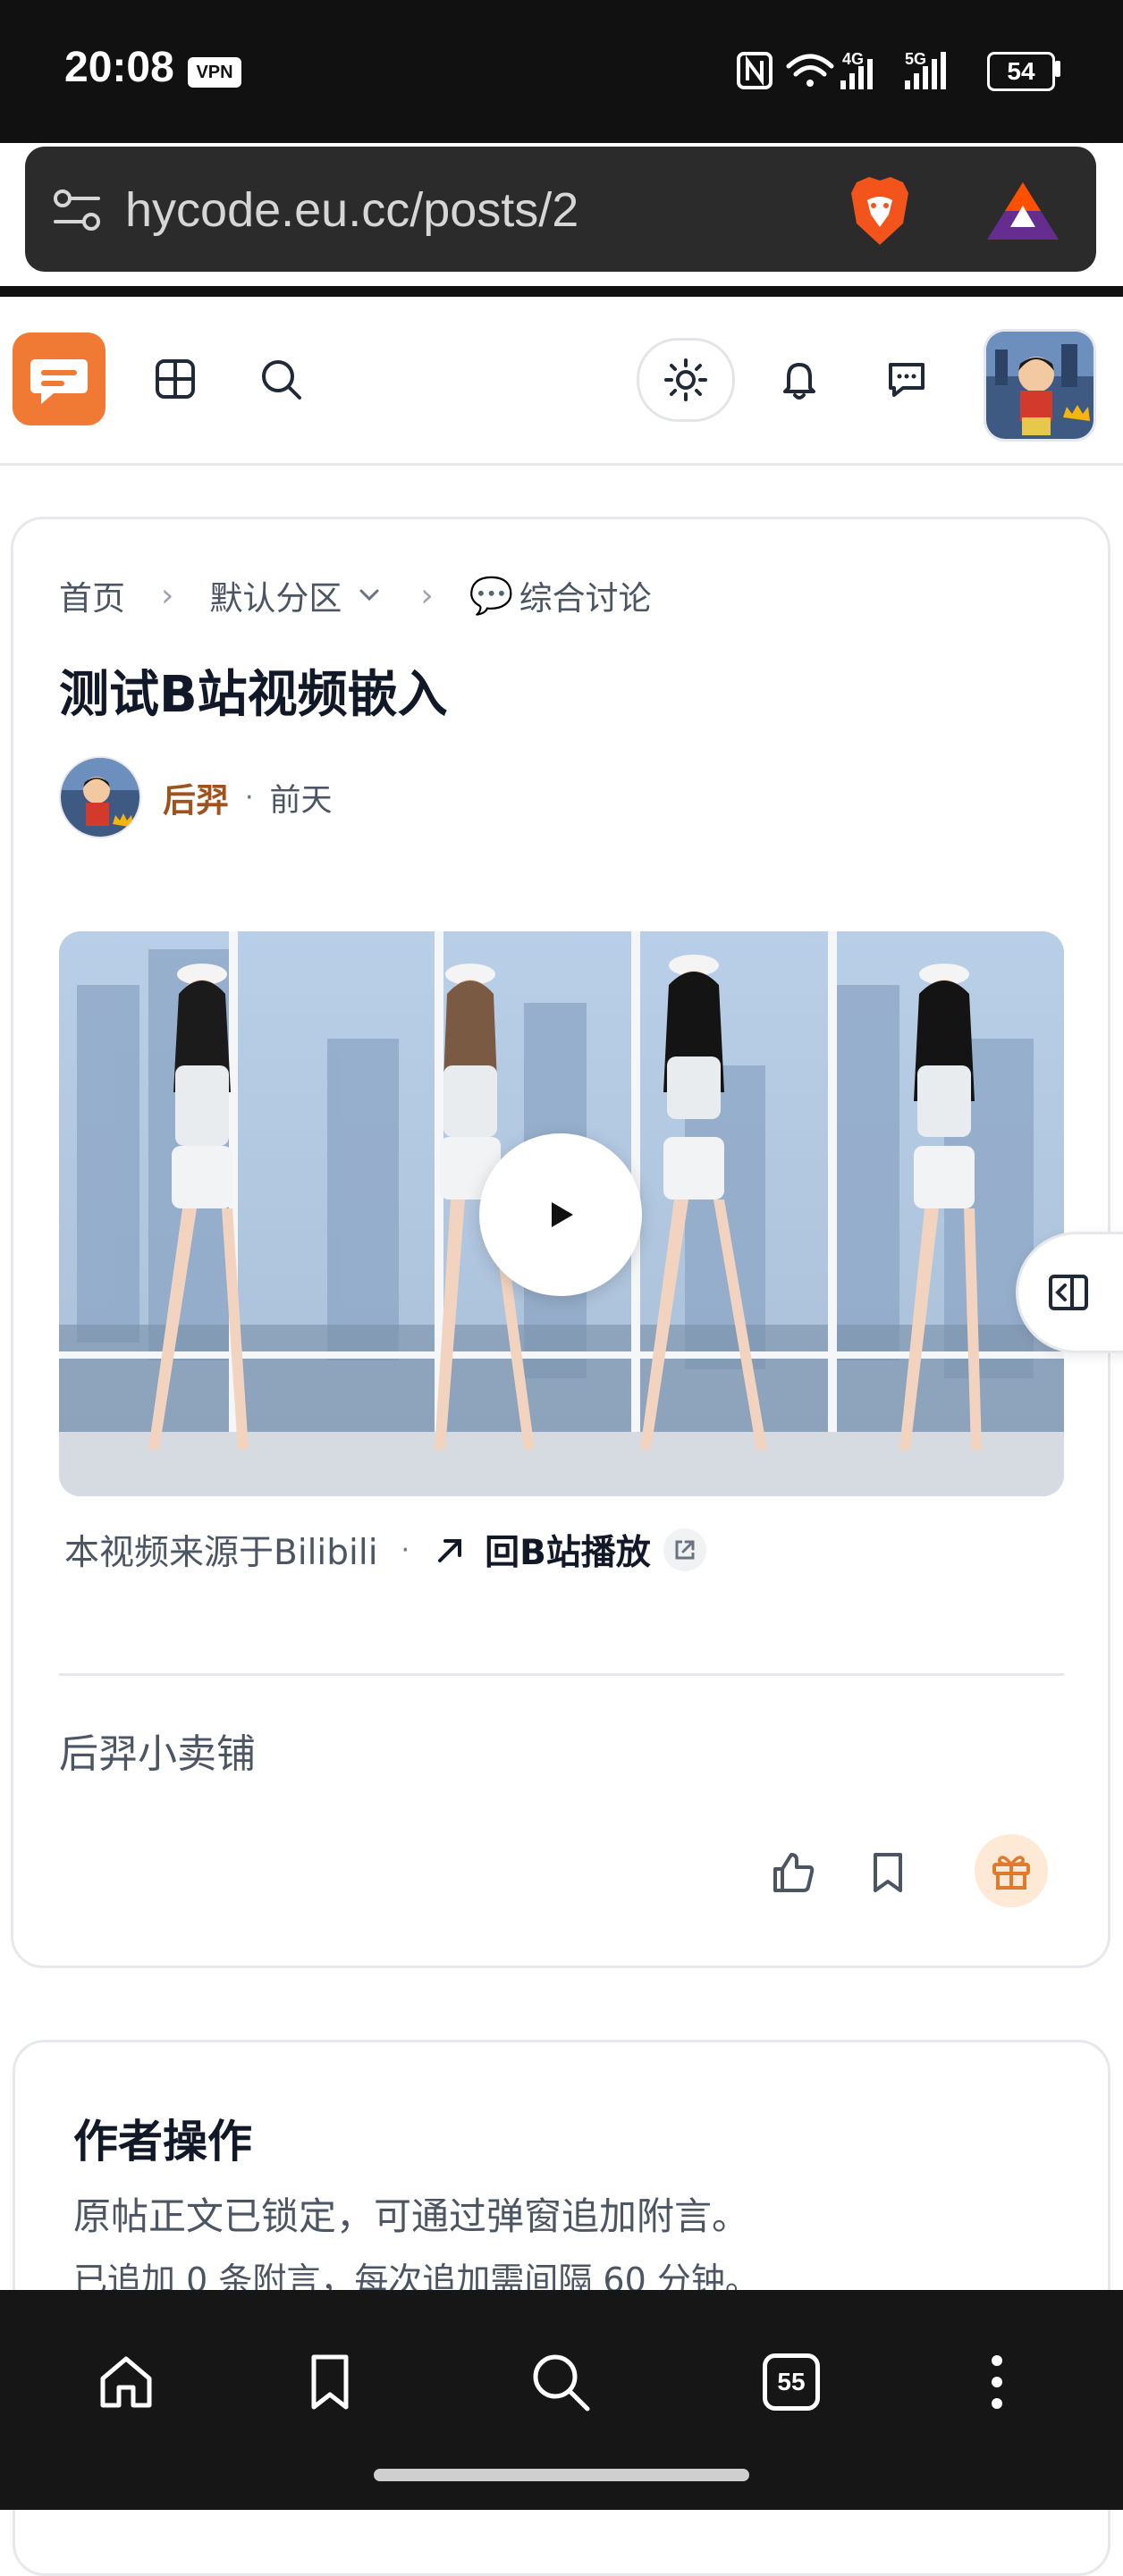 This screenshot has height=2576, width=1123. I want to click on video-source-text: 本视频来源于Bilibili, so click(221, 1553).